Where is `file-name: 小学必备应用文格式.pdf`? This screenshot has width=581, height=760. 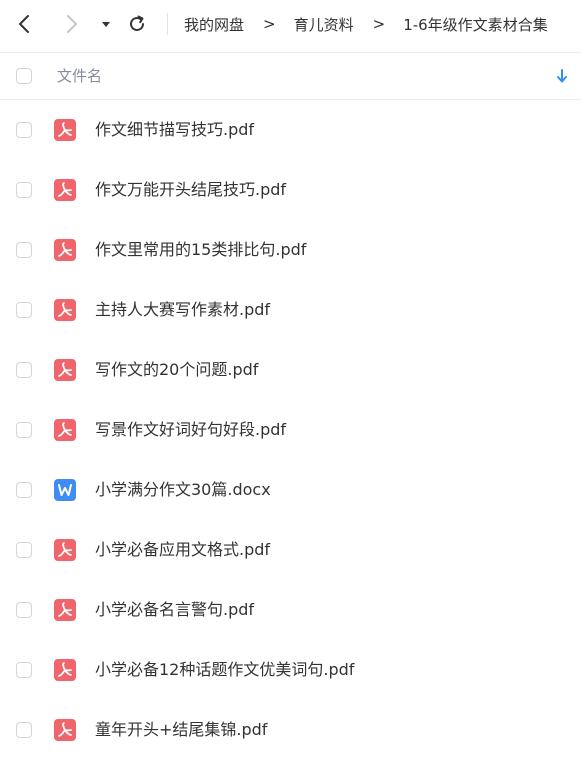
file-name: 小学必备应用文格式.pdf is located at coordinates (182, 550).